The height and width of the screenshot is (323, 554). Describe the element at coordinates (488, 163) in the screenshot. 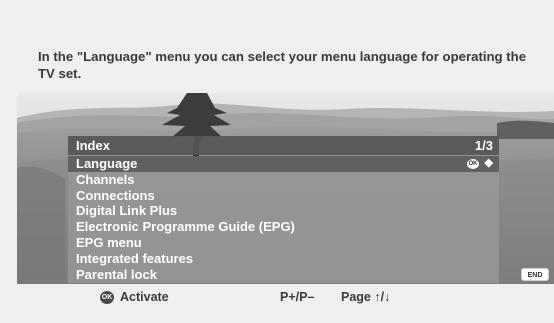

I see `navigation-arrows-icon: ◆` at that location.